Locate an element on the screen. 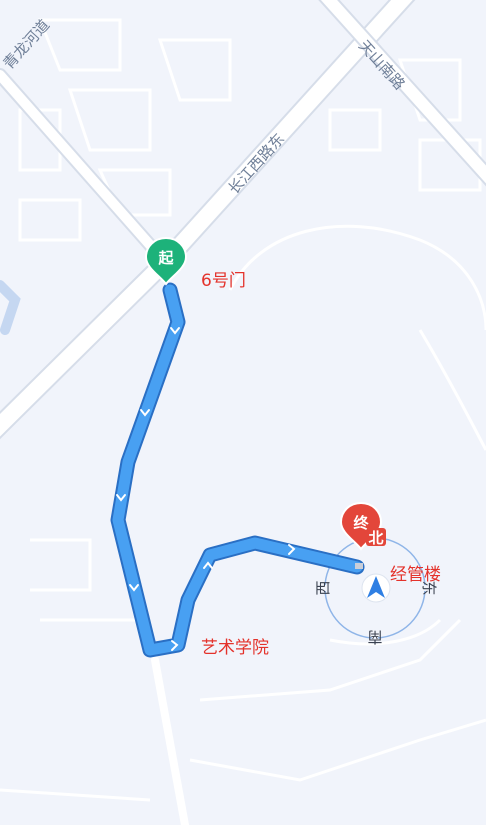 The image size is (486, 825). compass-west-label: 西 is located at coordinates (323, 587).